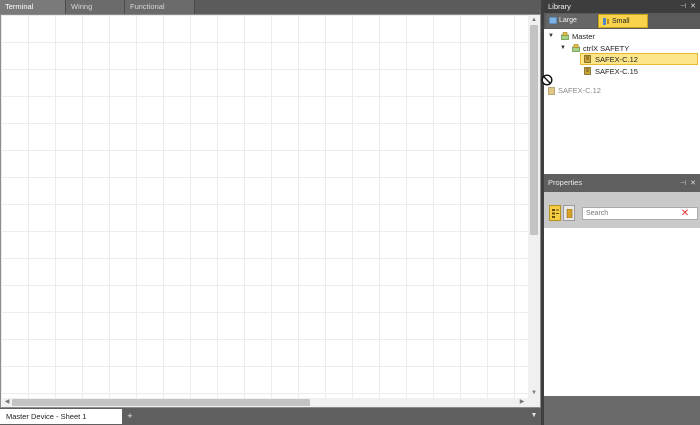 The image size is (700, 425). What do you see at coordinates (616, 59) in the screenshot?
I see `tree-item-safex-c12: SAFEX-C.12` at bounding box center [616, 59].